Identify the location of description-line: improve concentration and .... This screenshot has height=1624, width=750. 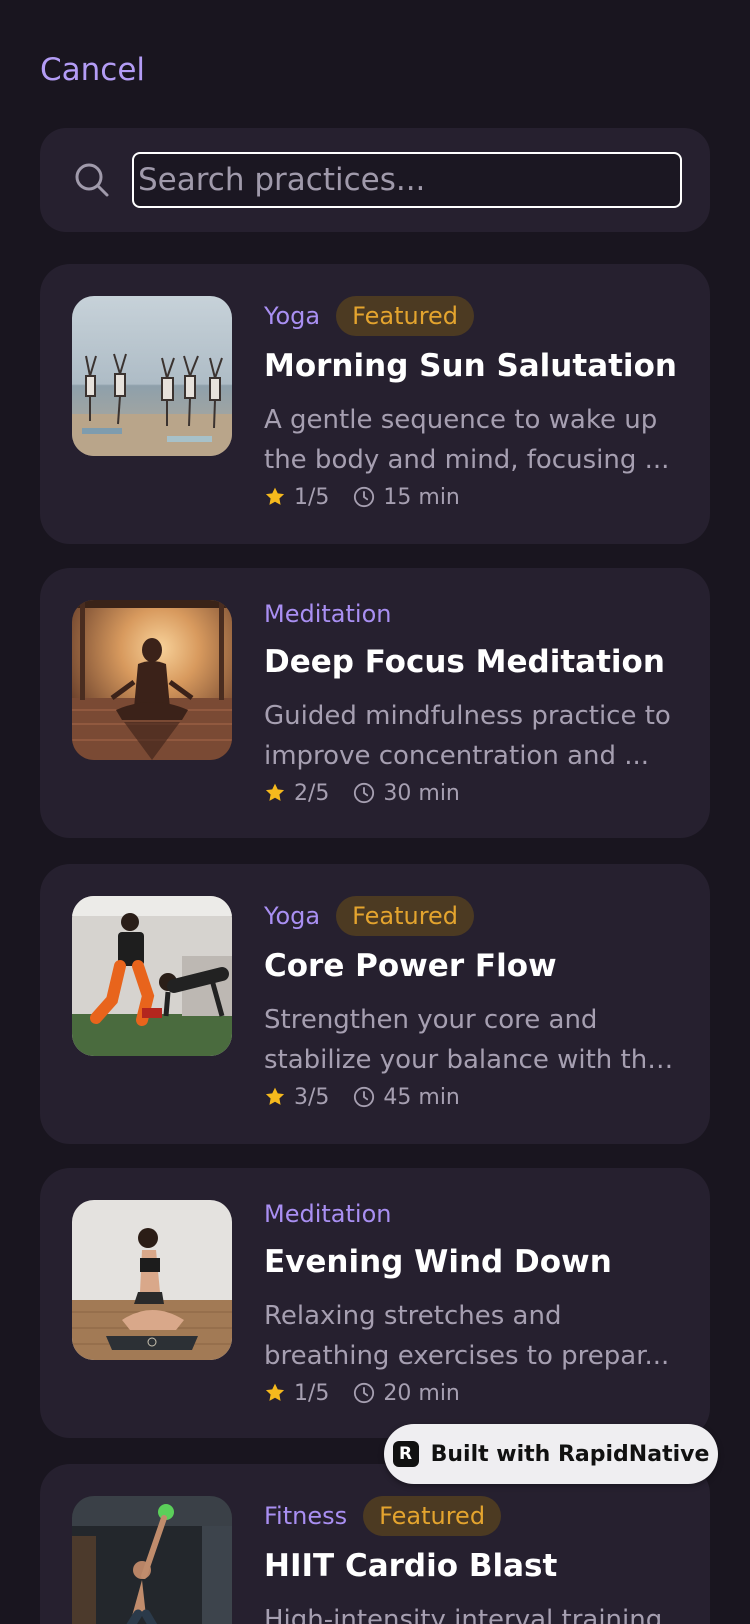
(457, 756).